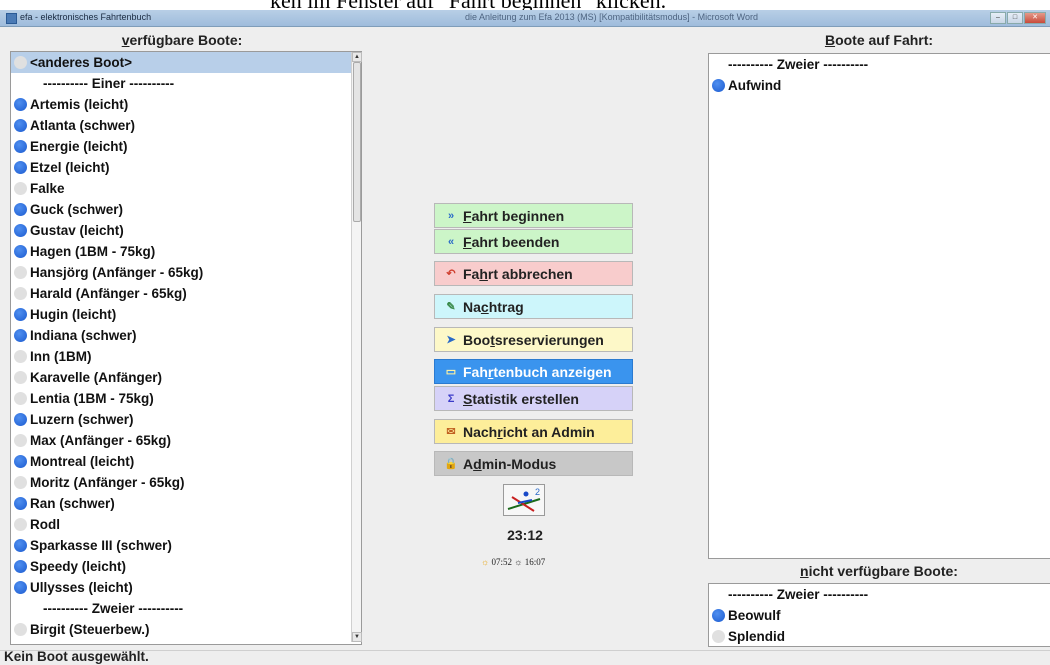 This screenshot has width=1050, height=665. Describe the element at coordinates (186, 356) in the screenshot. I see `boat-list-item: Inn (1BM)` at that location.